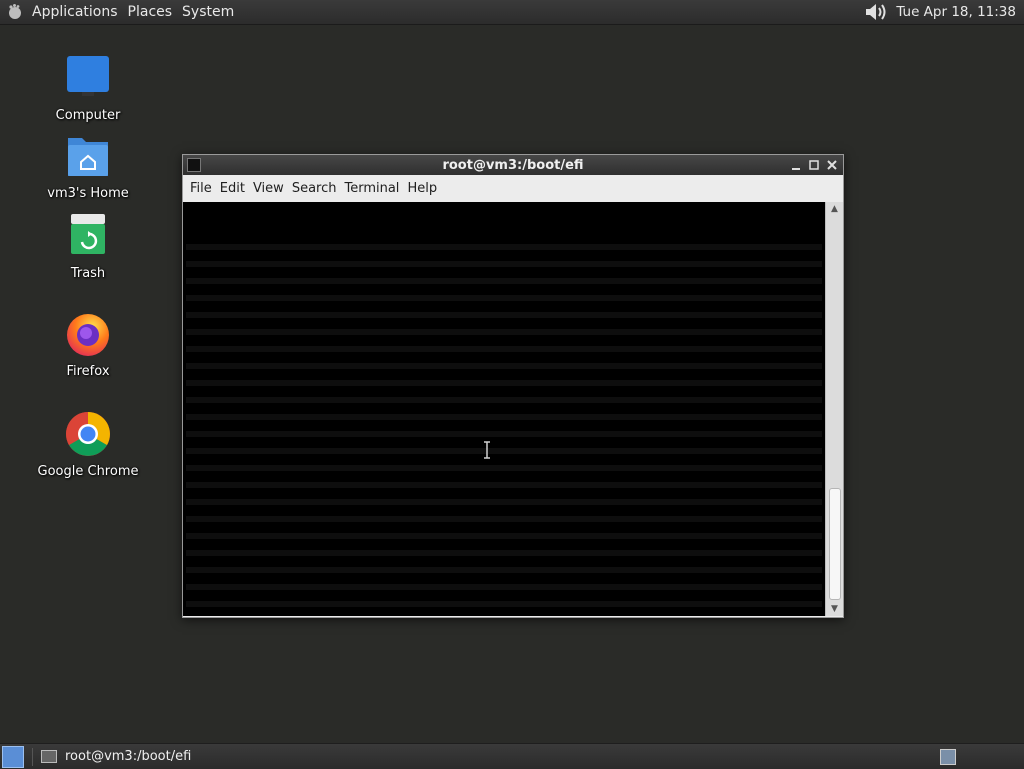 The image size is (1024, 769). I want to click on desktop-icon-firefox: Firefox, so click(88, 344).